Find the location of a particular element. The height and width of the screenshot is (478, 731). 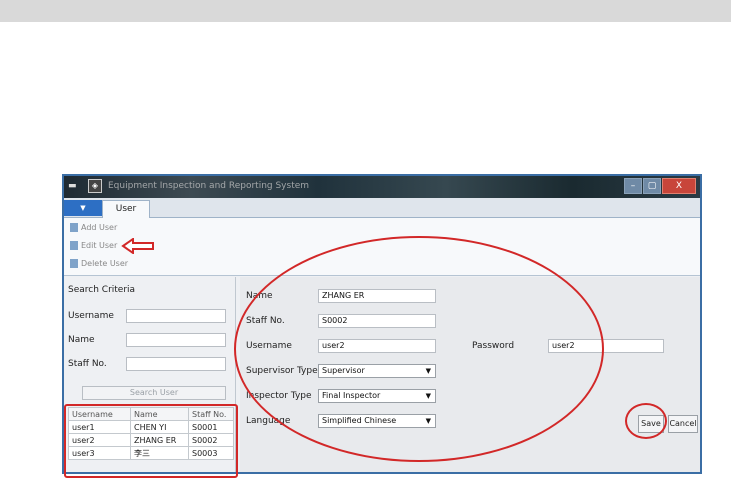

cell-username: user1 is located at coordinates (99, 427).